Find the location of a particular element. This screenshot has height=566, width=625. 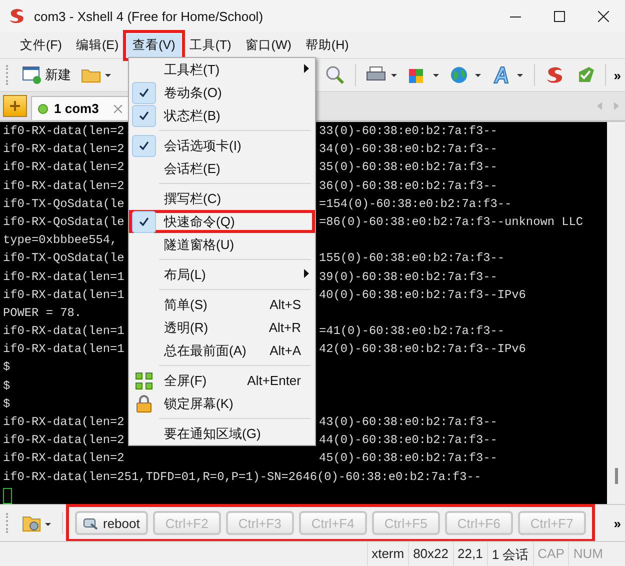

terminal-line: 35(0)-60:38:e0:b2:7a:f3-- is located at coordinates (408, 167).